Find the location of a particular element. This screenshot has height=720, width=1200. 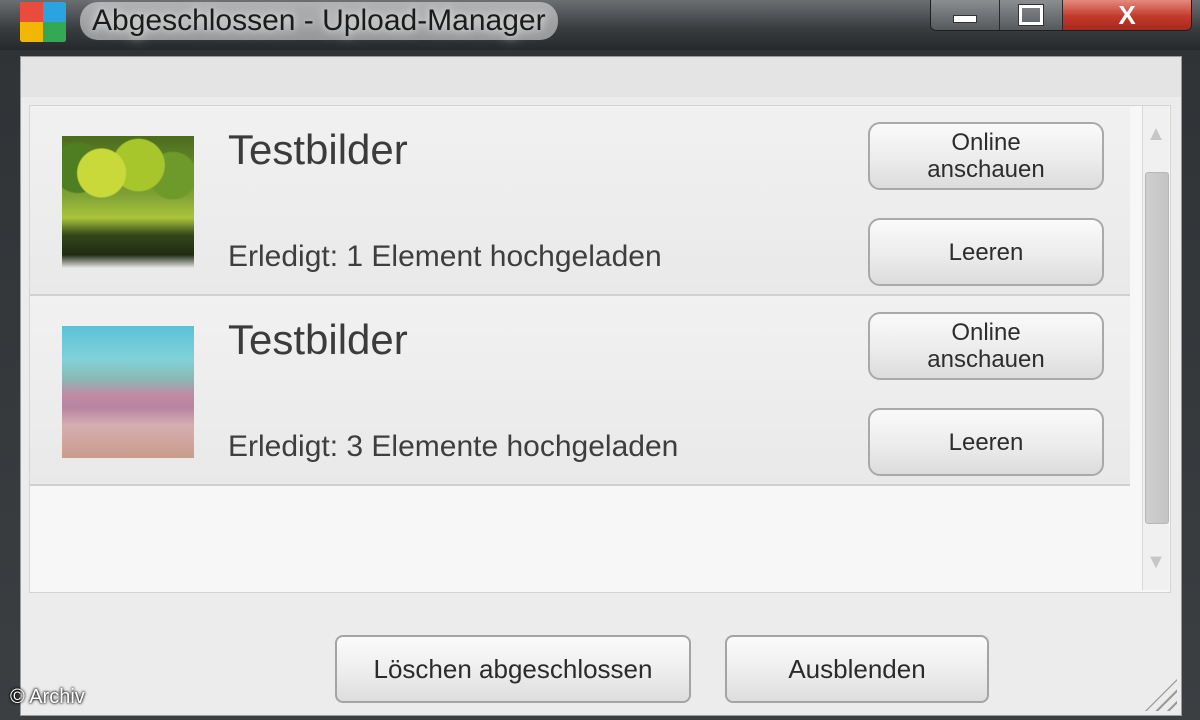

app-icon-green is located at coordinates (54, 32).